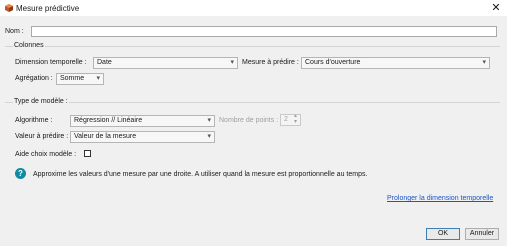  I want to click on algorithm-select: Régression // Linéaire ▾, so click(142, 121).